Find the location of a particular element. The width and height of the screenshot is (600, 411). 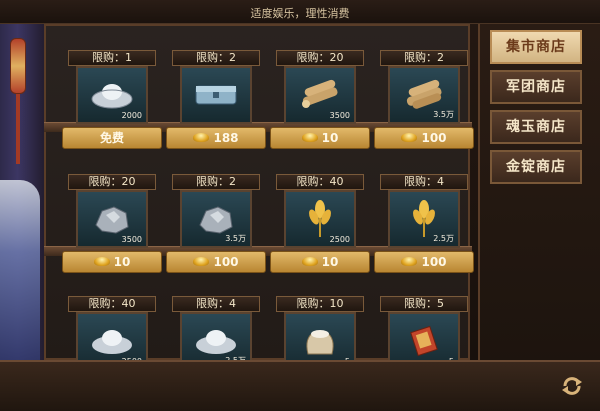

item-quantity: 2500 is located at coordinates (339, 239).